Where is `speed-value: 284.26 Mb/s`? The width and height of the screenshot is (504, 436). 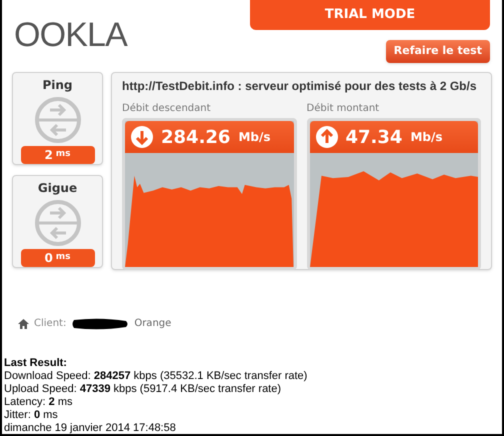
speed-value: 284.26 Mb/s is located at coordinates (209, 137).